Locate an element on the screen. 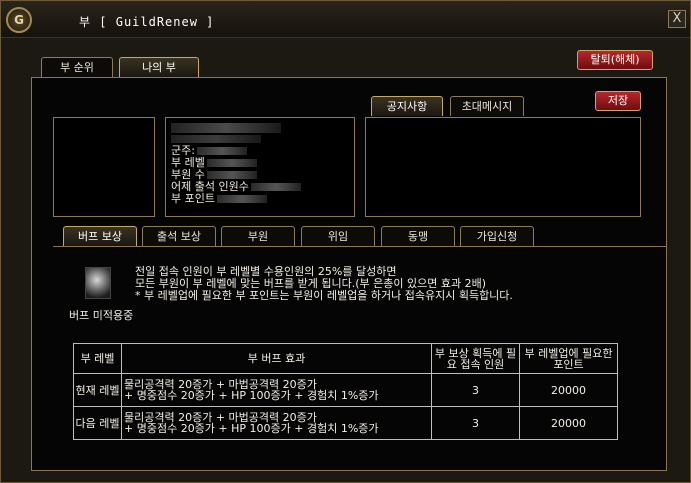 This screenshot has width=691, height=483. tab-join-request: 가입신청 is located at coordinates (497, 236).